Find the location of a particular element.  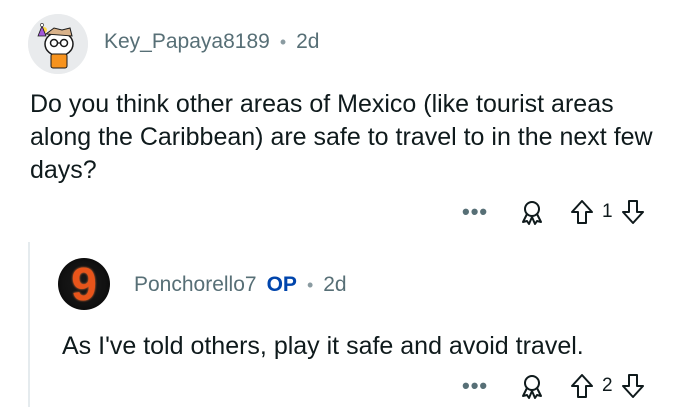

username: Key_Papaya8189 is located at coordinates (187, 42).